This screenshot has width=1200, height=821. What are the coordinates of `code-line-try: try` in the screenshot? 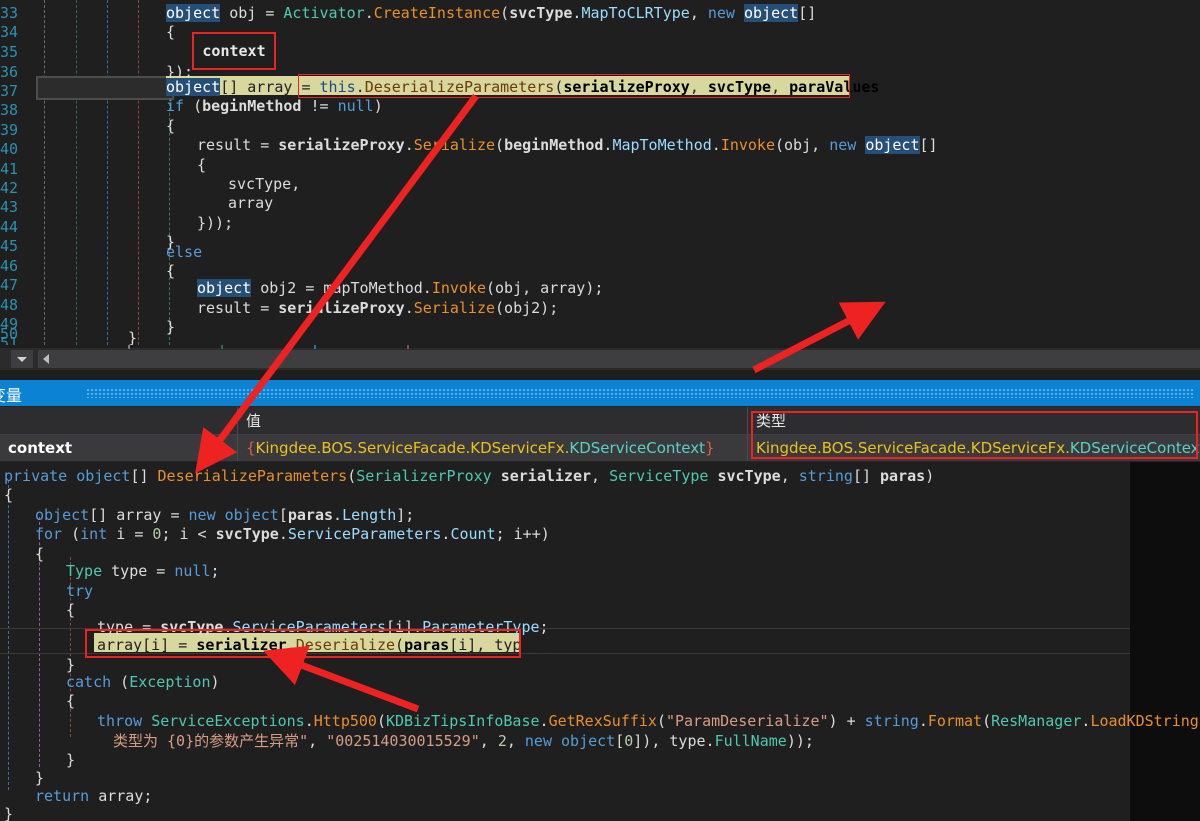 It's located at (79, 592).